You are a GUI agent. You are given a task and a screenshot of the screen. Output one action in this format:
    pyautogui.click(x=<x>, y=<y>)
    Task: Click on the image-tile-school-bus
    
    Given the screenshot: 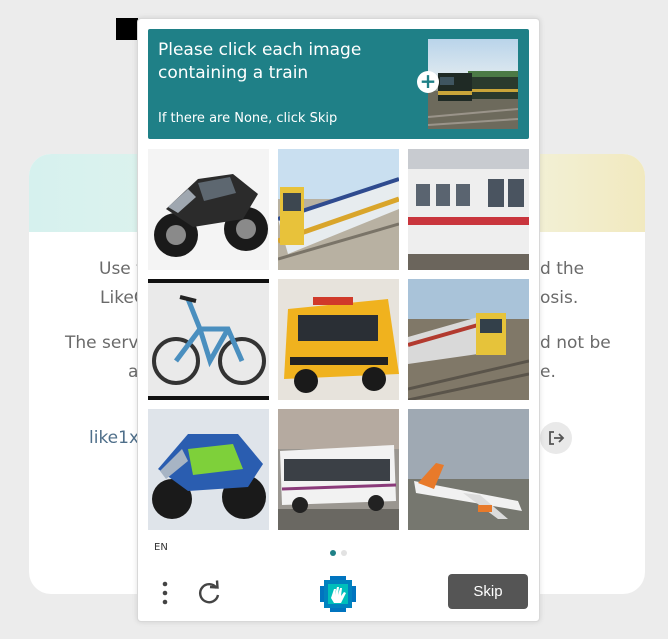 What is the action you would take?
    pyautogui.click(x=338, y=339)
    